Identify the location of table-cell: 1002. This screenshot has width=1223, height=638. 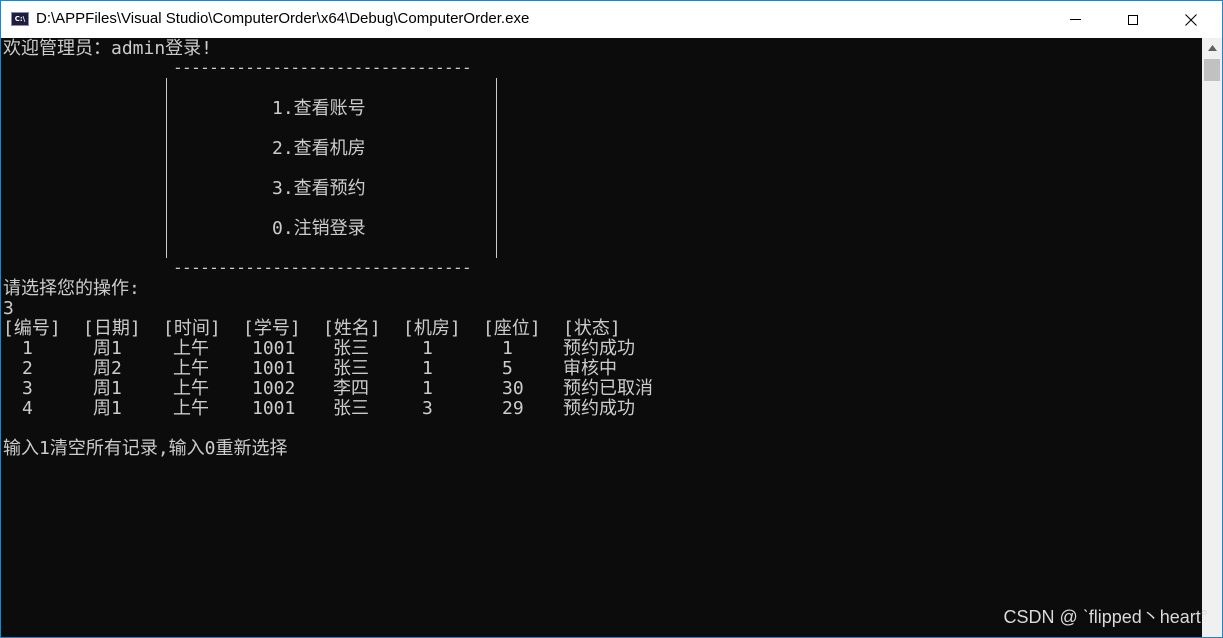
(274, 388).